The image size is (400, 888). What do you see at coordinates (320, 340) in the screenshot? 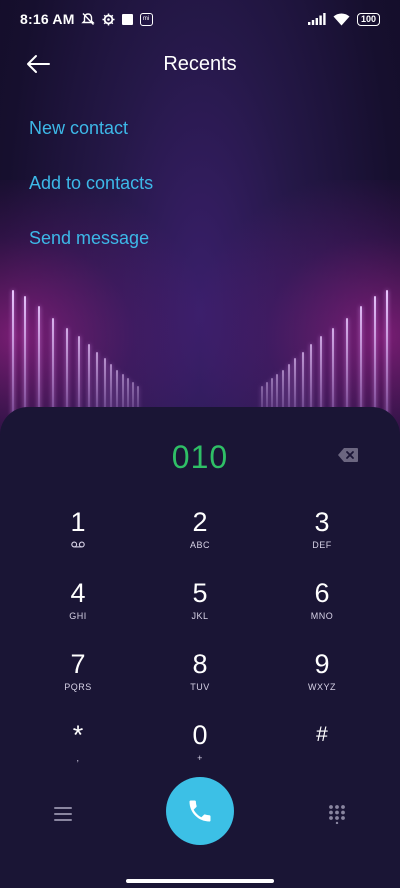
I see `background-light-bars-right` at bounding box center [320, 340].